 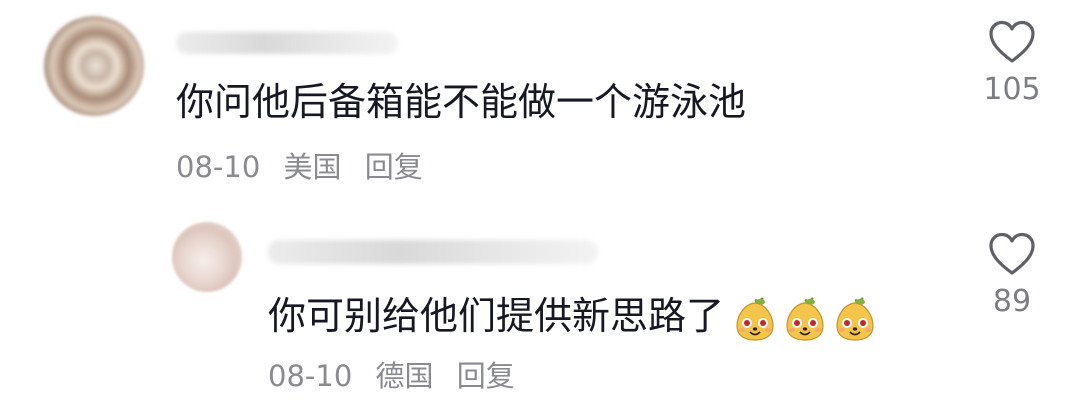 What do you see at coordinates (1012, 89) in the screenshot?
I see `like-count: 105` at bounding box center [1012, 89].